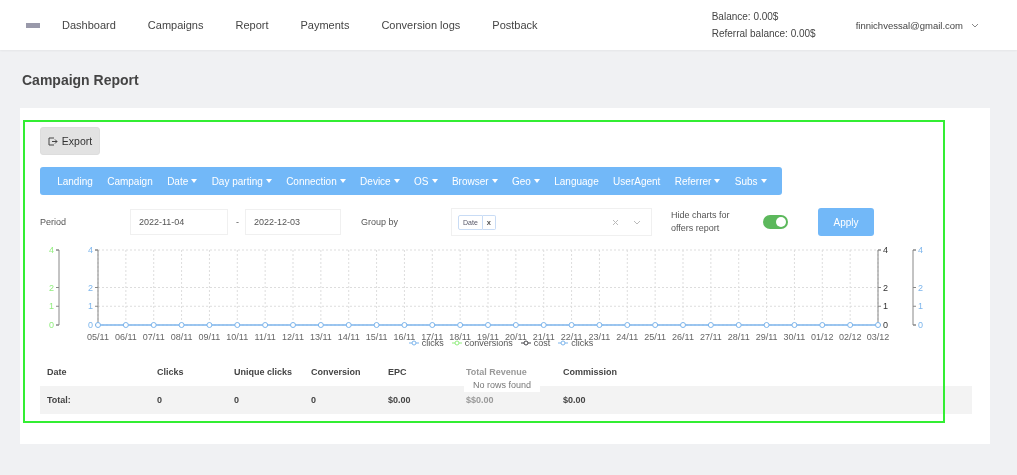  Describe the element at coordinates (763, 33) in the screenshot. I see `referral-balance-text: Referral balance: 0.00$` at that location.